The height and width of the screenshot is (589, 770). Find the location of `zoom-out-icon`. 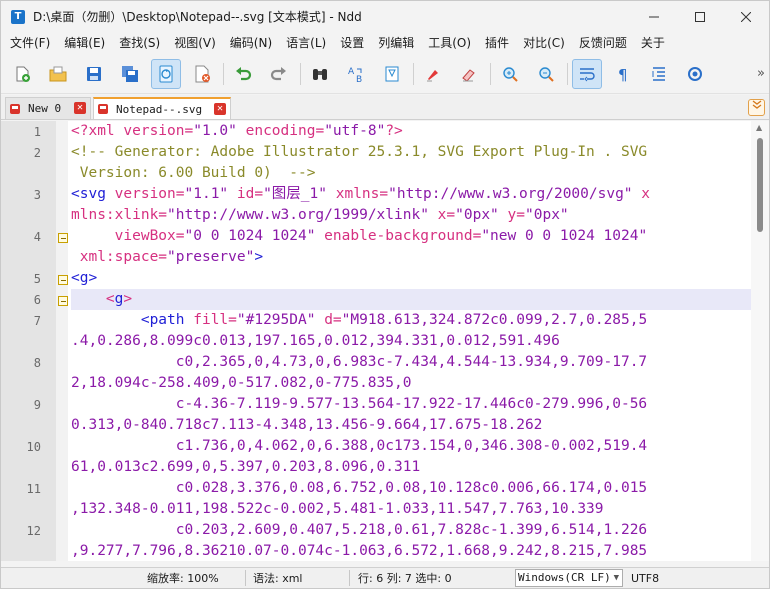

zoom-out-icon is located at coordinates (546, 74).